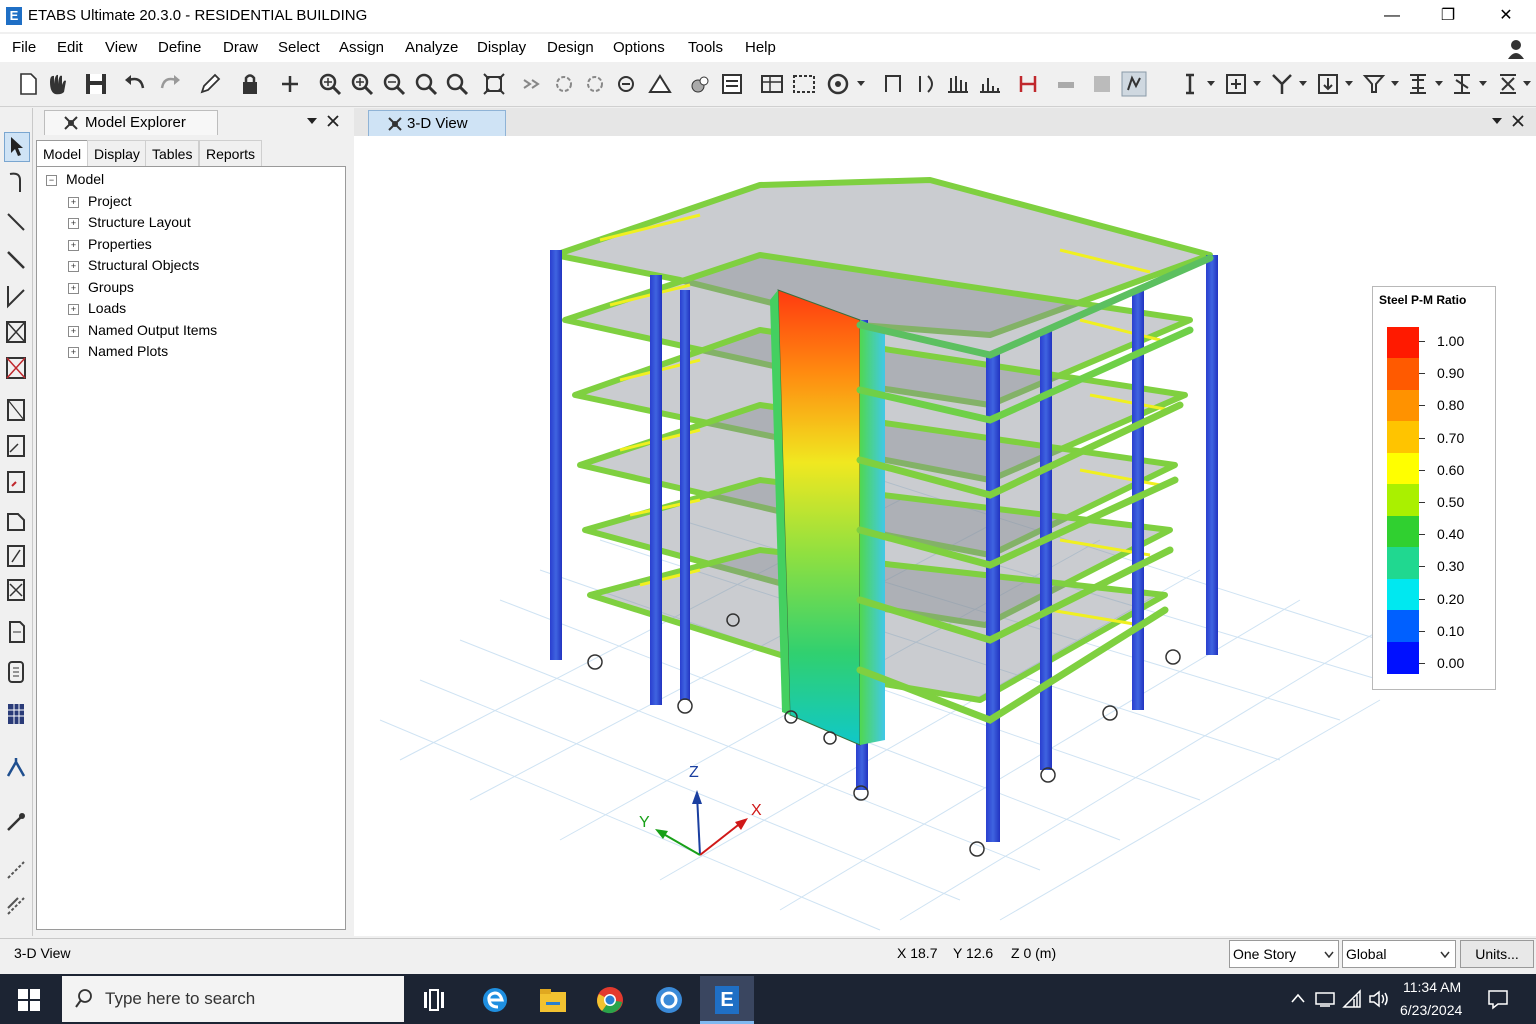  What do you see at coordinates (16, 222) in the screenshot?
I see `draw-joint-icon` at bounding box center [16, 222].